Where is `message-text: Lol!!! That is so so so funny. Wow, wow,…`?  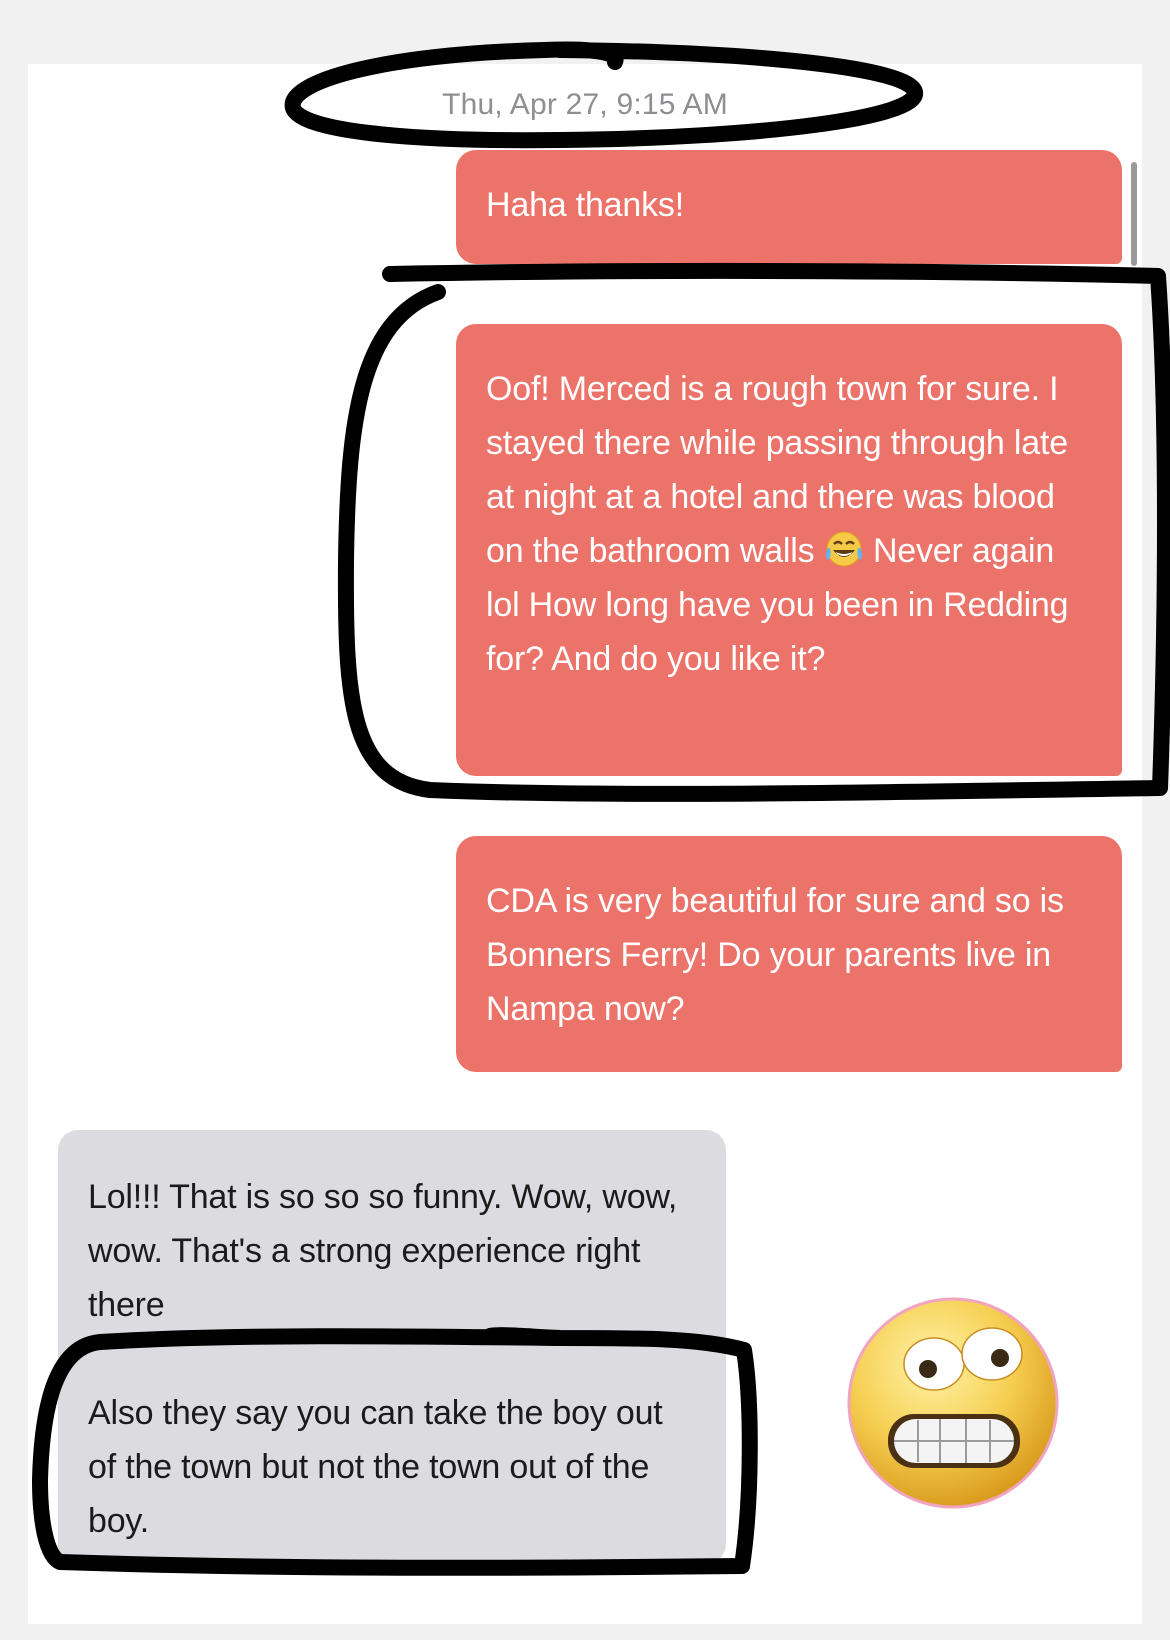 message-text: Lol!!! That is so so so funny. Wow, wow,… is located at coordinates (383, 1251).